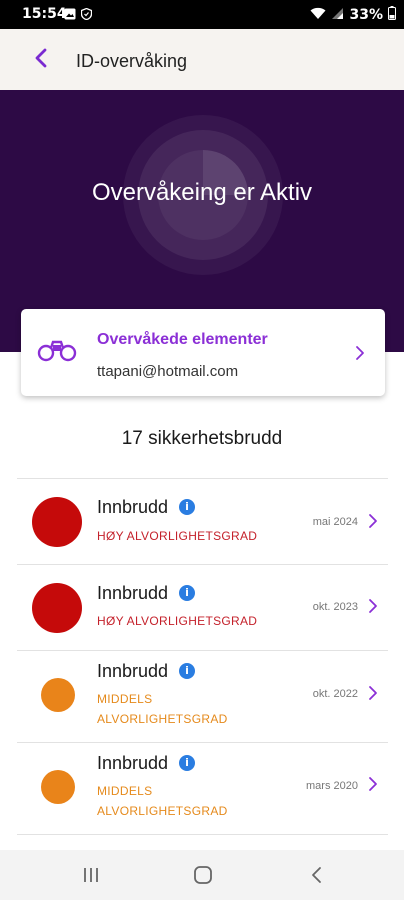 This screenshot has height=900, width=404. Describe the element at coordinates (335, 522) in the screenshot. I see `breach-date: mai 2024` at that location.